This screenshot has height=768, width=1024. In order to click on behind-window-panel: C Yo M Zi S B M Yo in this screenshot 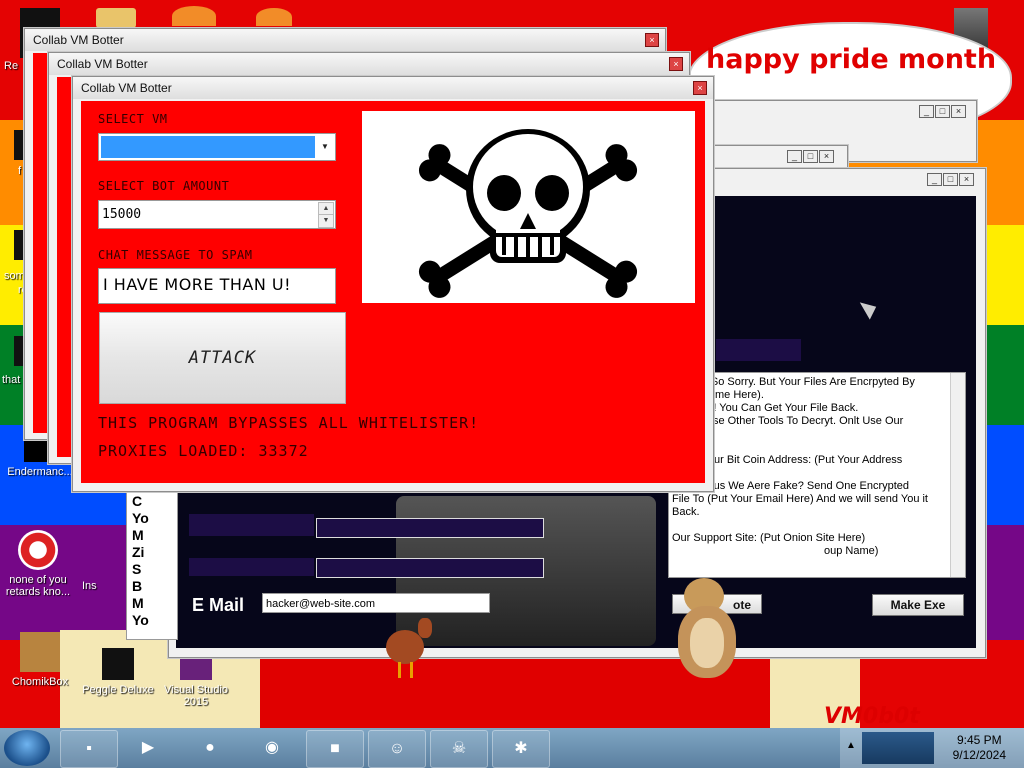, I will do `click(152, 564)`.